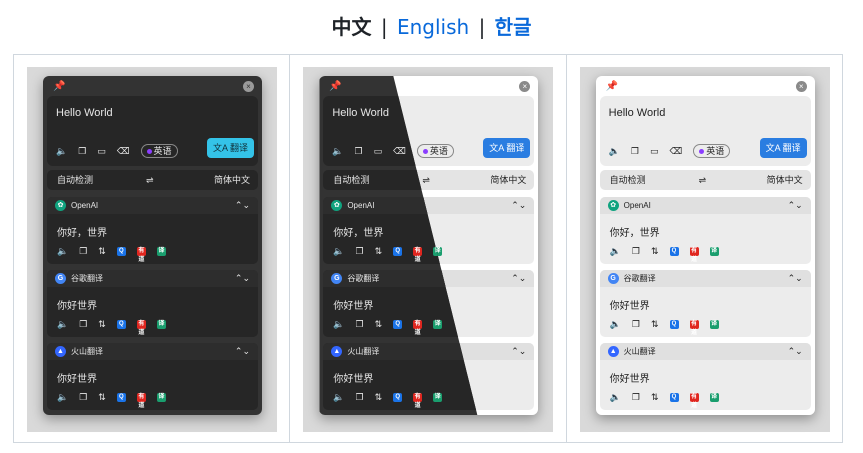  Describe the element at coordinates (513, 27) in the screenshot. I see `lang-korean-link: 한글` at that location.